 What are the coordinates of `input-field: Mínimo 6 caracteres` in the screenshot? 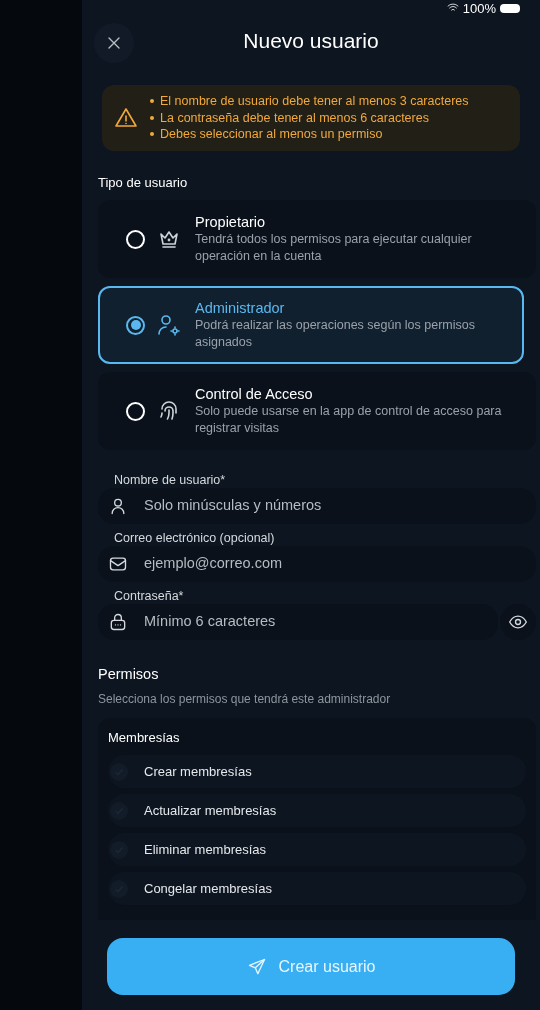 It's located at (298, 622).